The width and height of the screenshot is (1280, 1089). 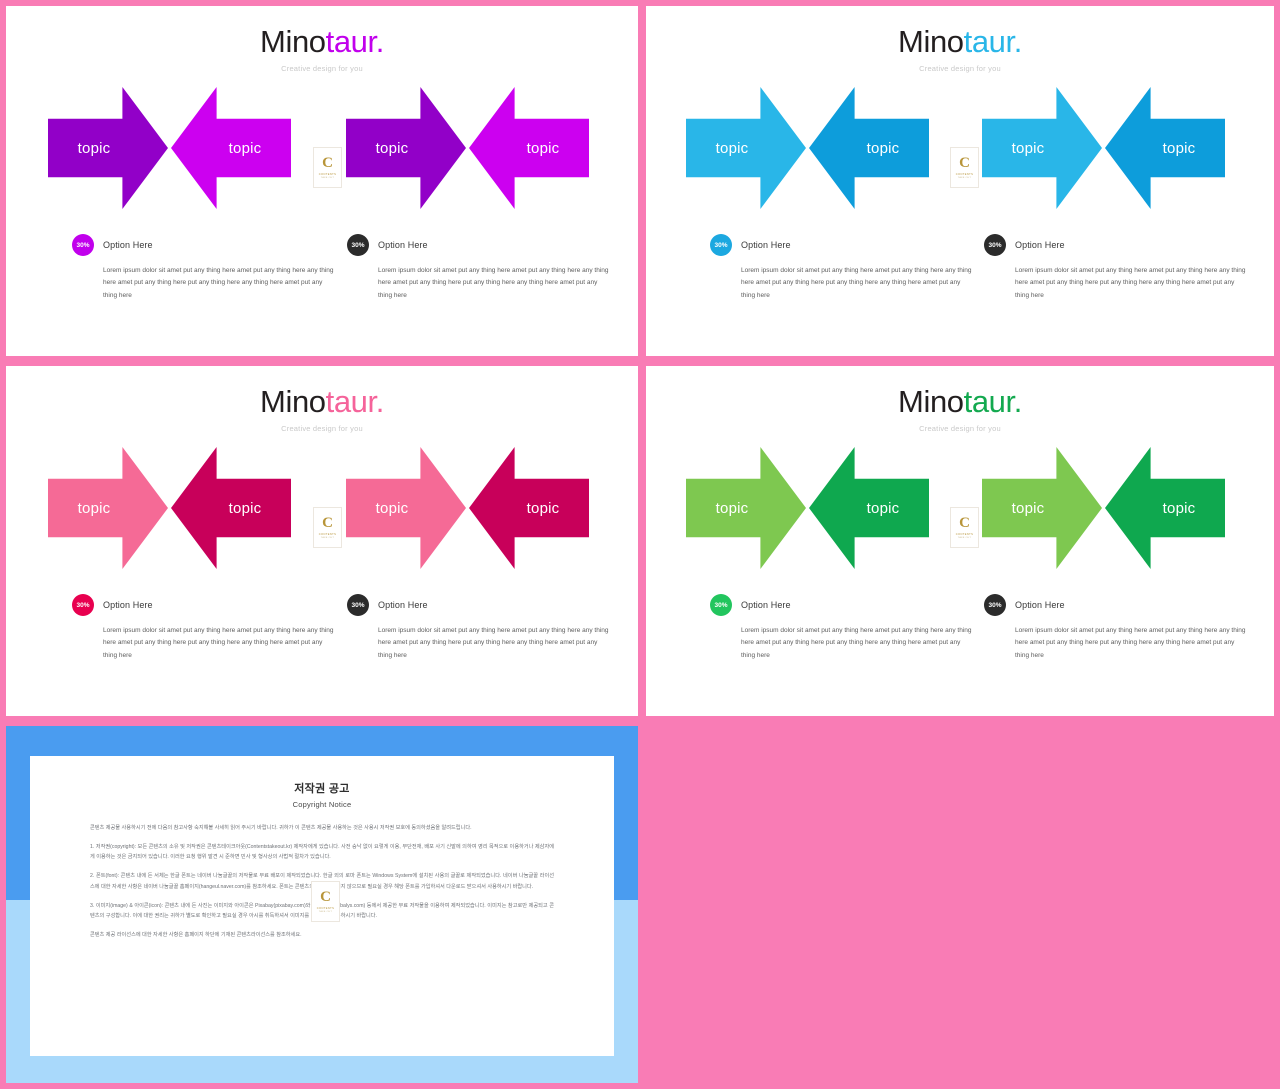 I want to click on copyright-title-english: Copyright Notice, so click(x=322, y=804).